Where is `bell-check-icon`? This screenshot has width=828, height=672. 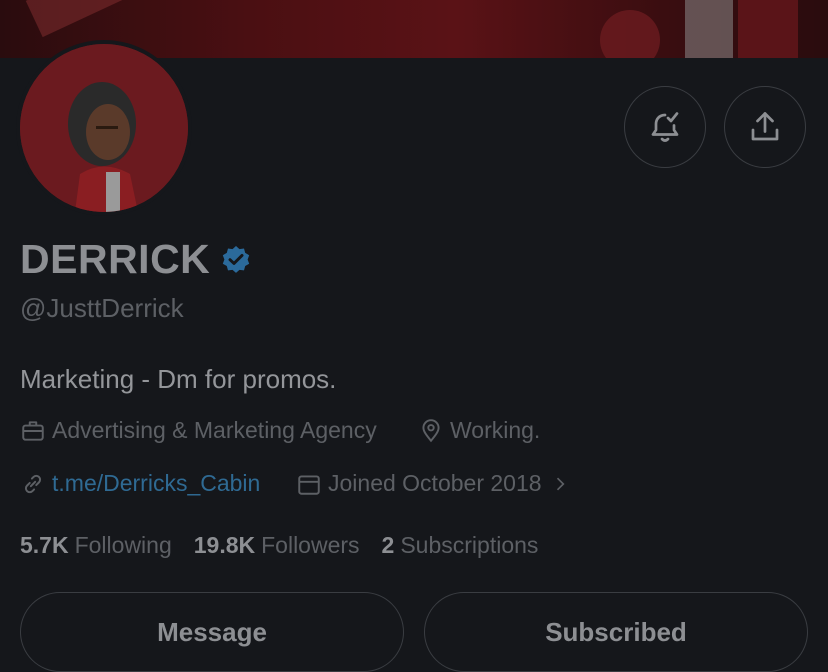
bell-check-icon is located at coordinates (665, 127).